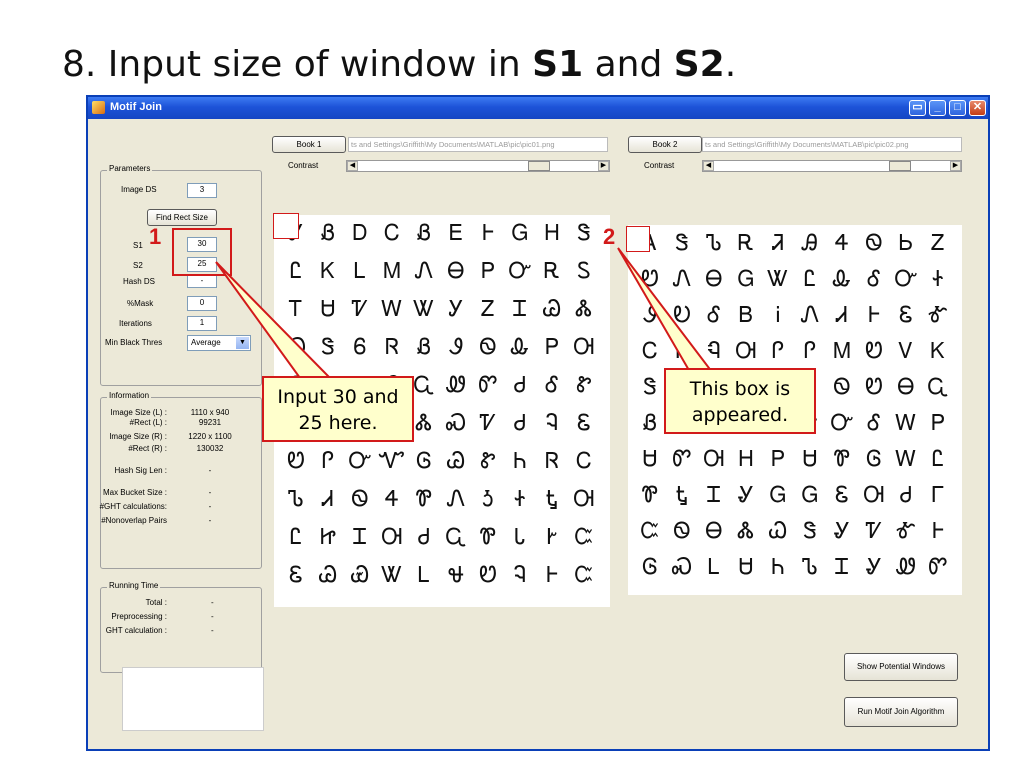 This screenshot has height=768, width=1024. Describe the element at coordinates (666, 310) in the screenshot. I see `callout2-pointer` at that location.